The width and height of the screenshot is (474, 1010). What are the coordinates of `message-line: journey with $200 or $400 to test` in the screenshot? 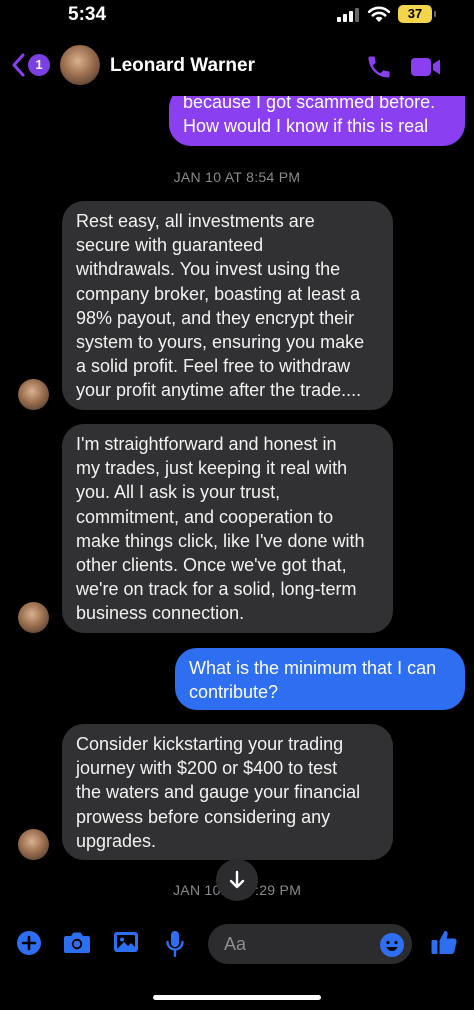 It's located at (207, 768).